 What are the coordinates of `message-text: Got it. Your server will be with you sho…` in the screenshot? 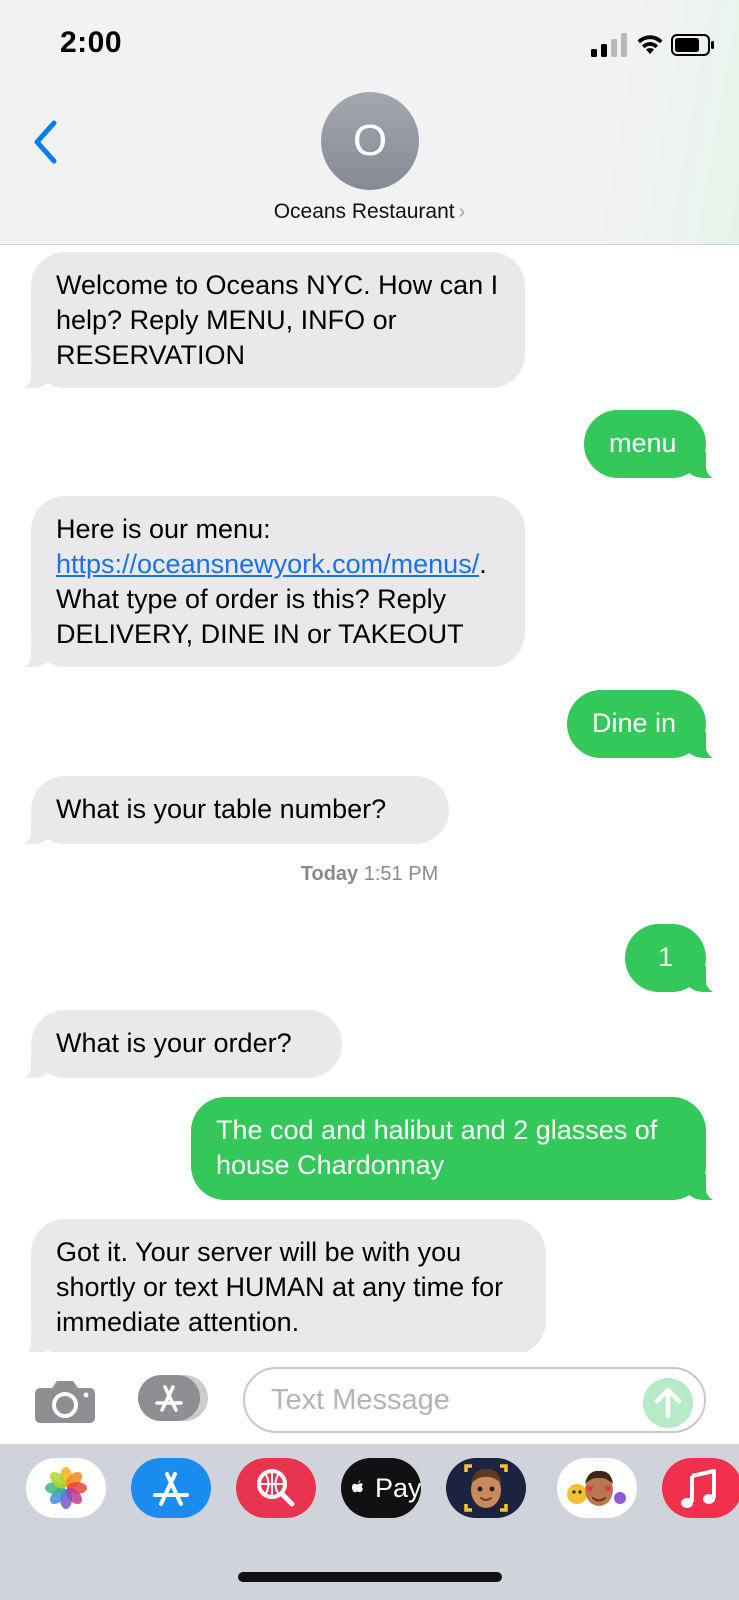 It's located at (280, 1287).